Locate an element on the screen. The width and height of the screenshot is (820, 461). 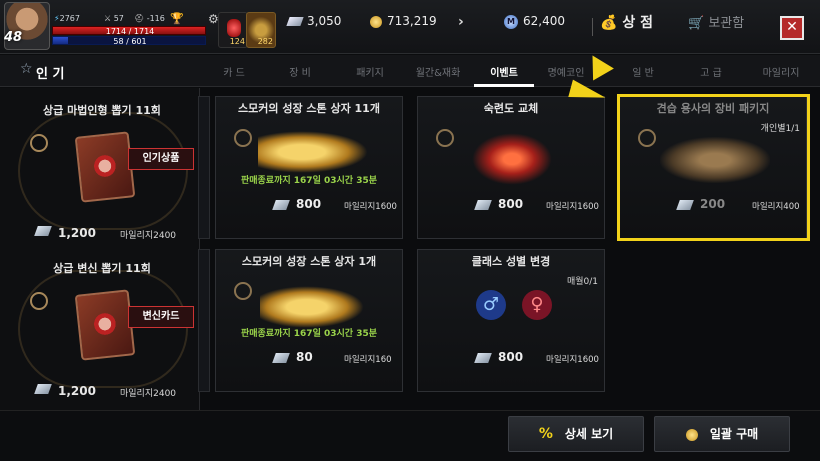
tab-popular: ☆ 인 기 is located at coordinates (100, 71).